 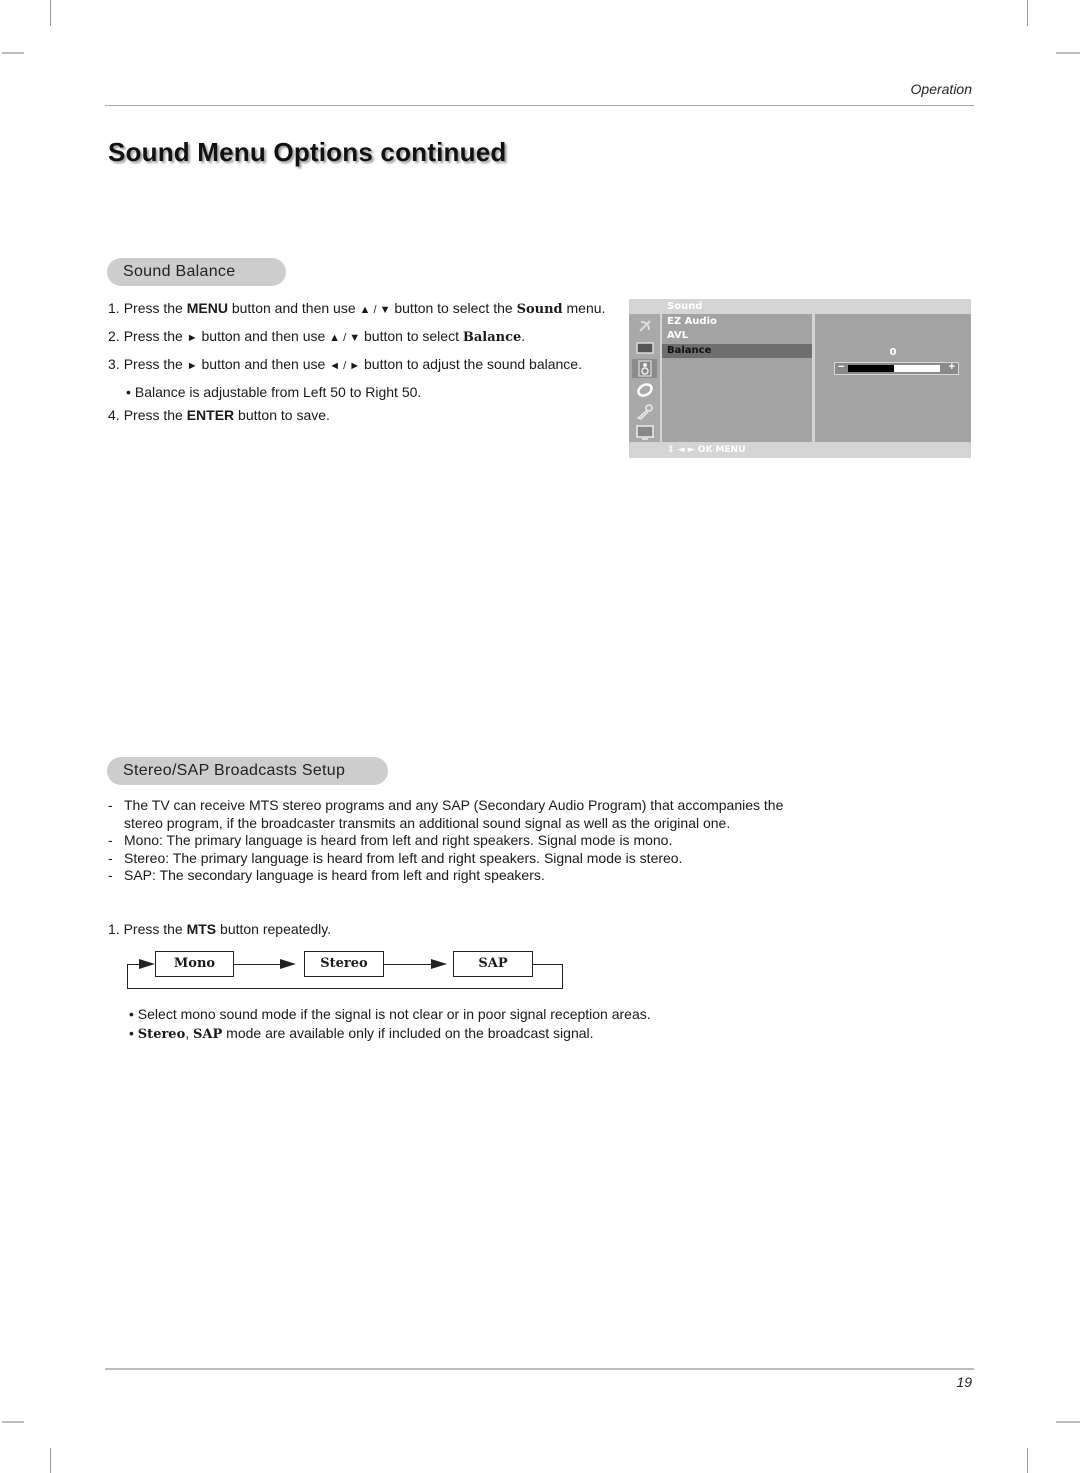 What do you see at coordinates (644, 411) in the screenshot?
I see `key-lock-icon` at bounding box center [644, 411].